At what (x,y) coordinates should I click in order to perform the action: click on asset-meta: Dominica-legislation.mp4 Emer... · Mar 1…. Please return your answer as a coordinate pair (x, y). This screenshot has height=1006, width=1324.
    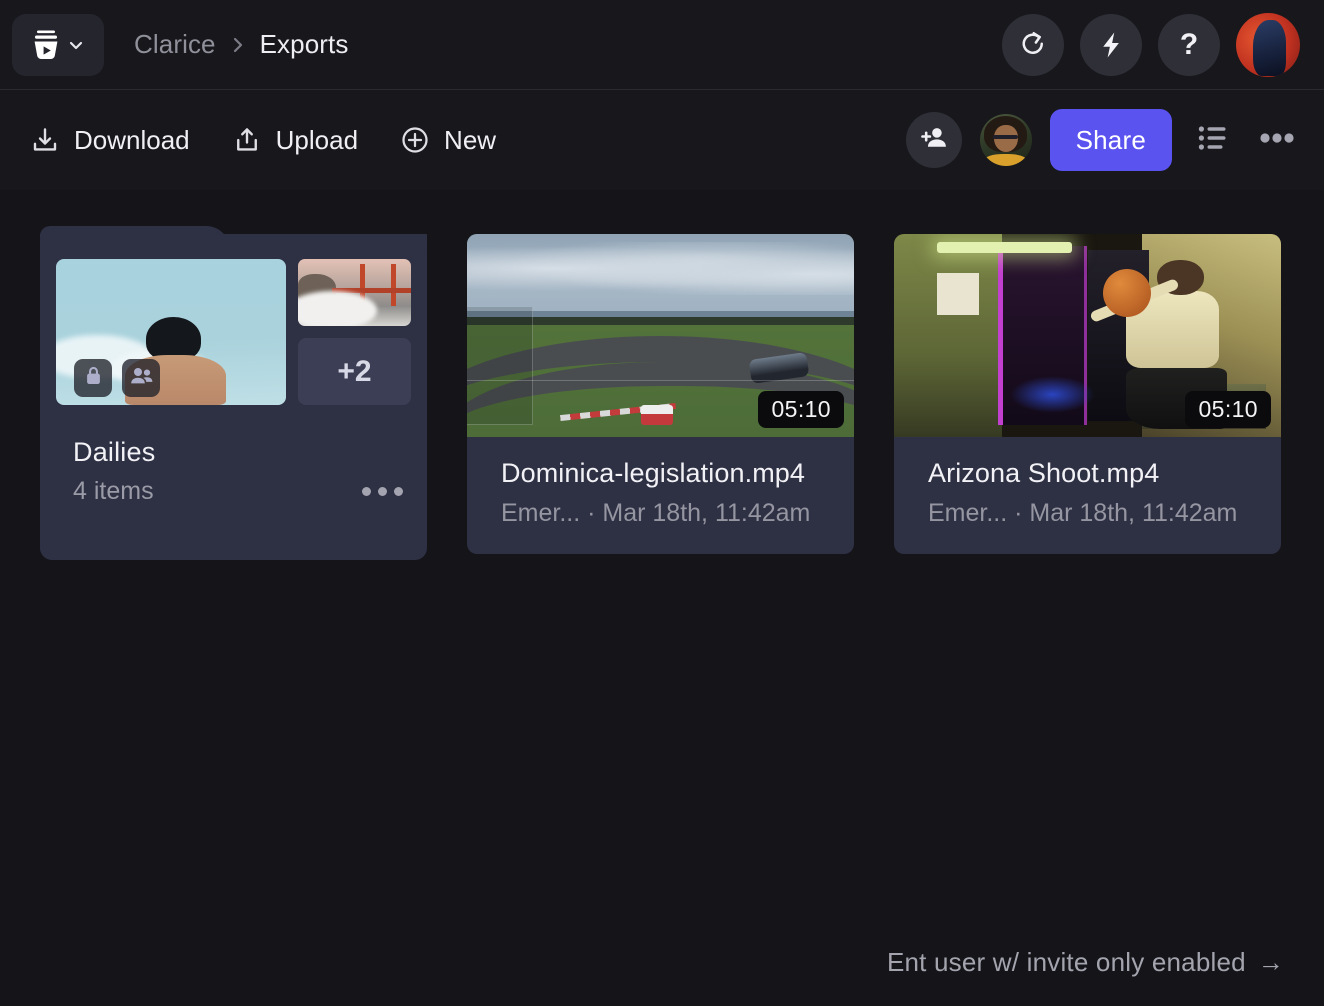
    Looking at the image, I should click on (660, 495).